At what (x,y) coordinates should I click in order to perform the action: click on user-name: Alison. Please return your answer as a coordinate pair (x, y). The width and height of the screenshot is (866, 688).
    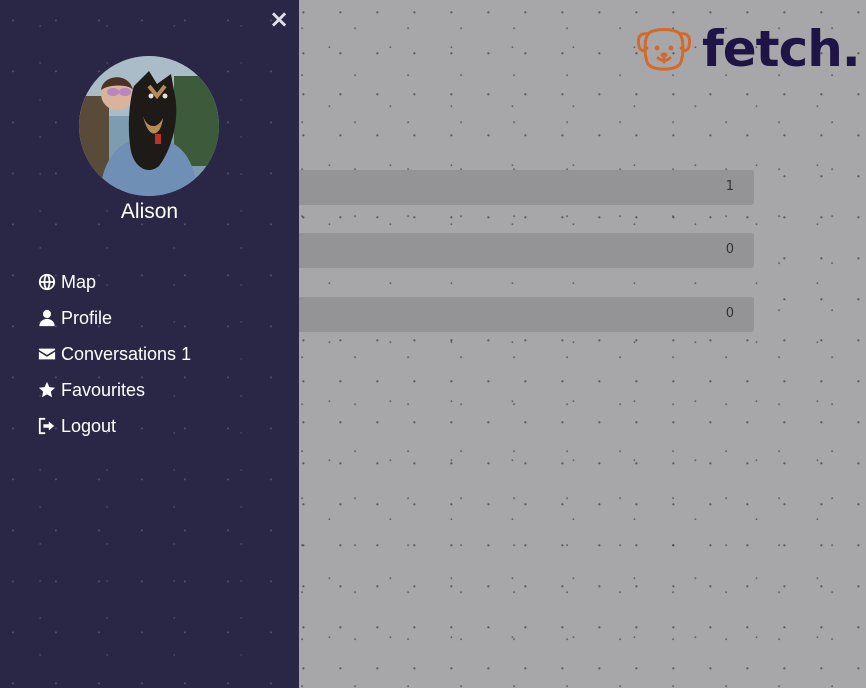
    Looking at the image, I should click on (149, 211).